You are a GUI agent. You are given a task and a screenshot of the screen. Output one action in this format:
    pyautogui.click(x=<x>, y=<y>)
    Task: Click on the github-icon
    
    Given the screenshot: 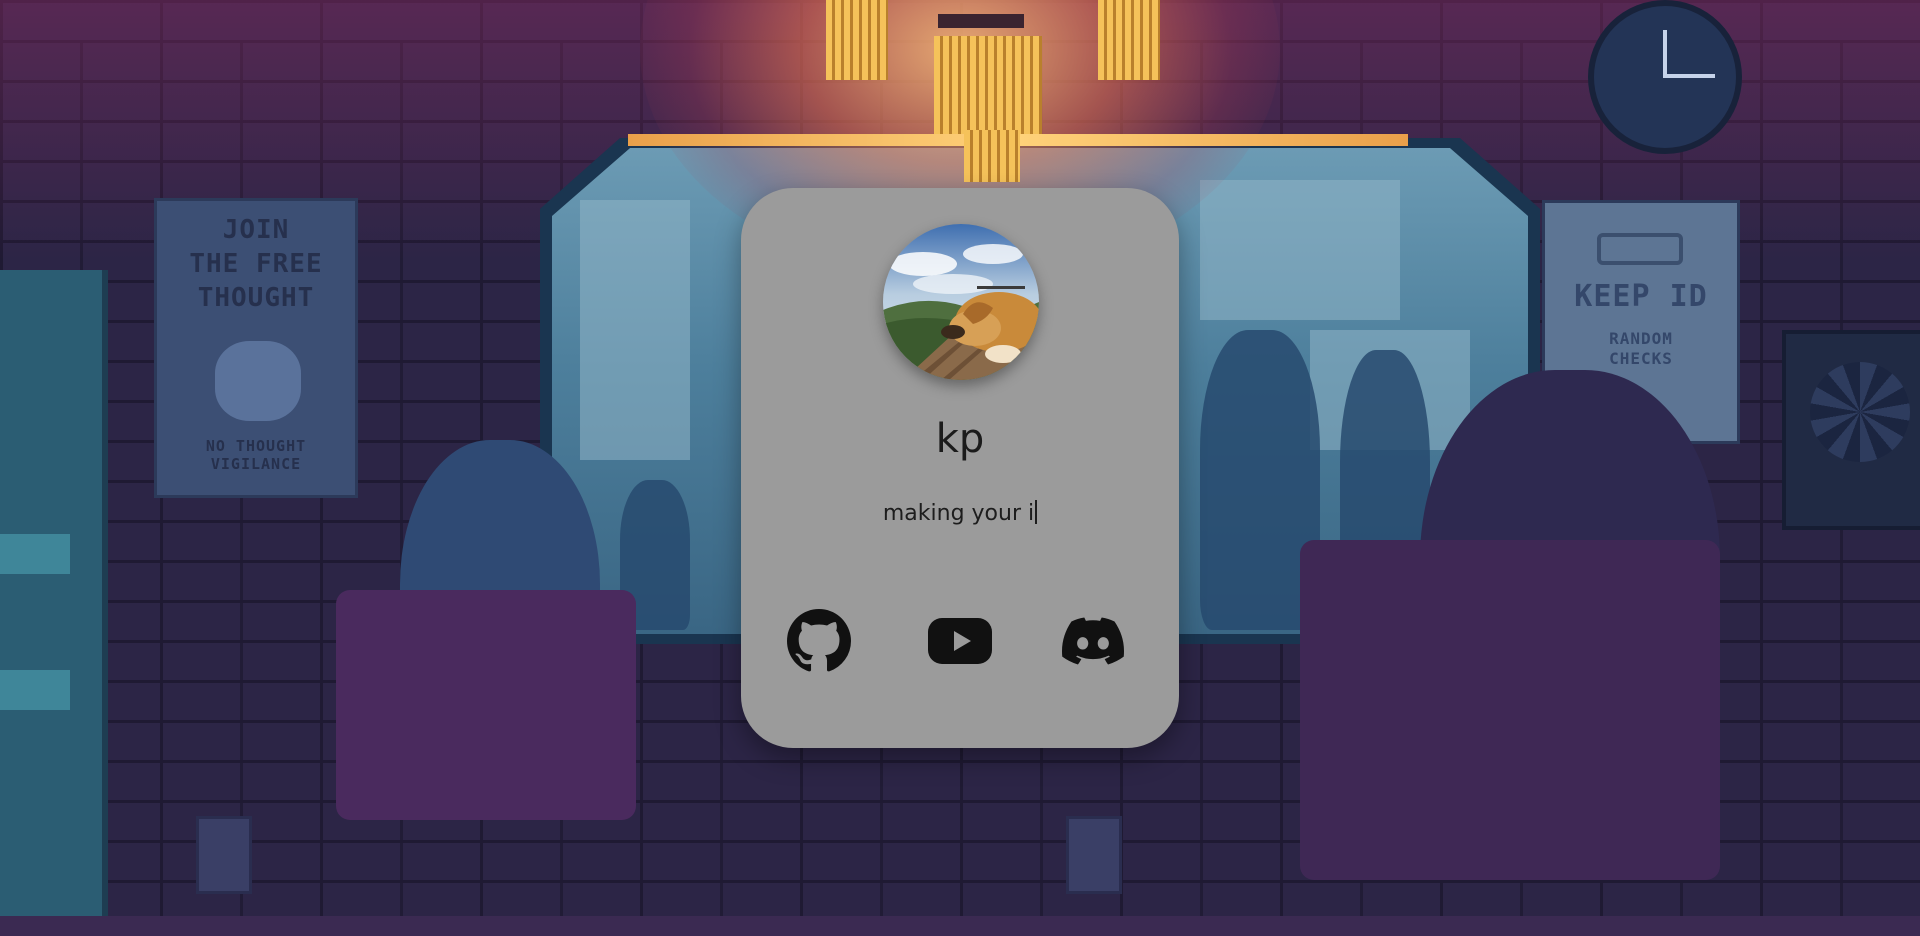 What is the action you would take?
    pyautogui.click(x=819, y=640)
    